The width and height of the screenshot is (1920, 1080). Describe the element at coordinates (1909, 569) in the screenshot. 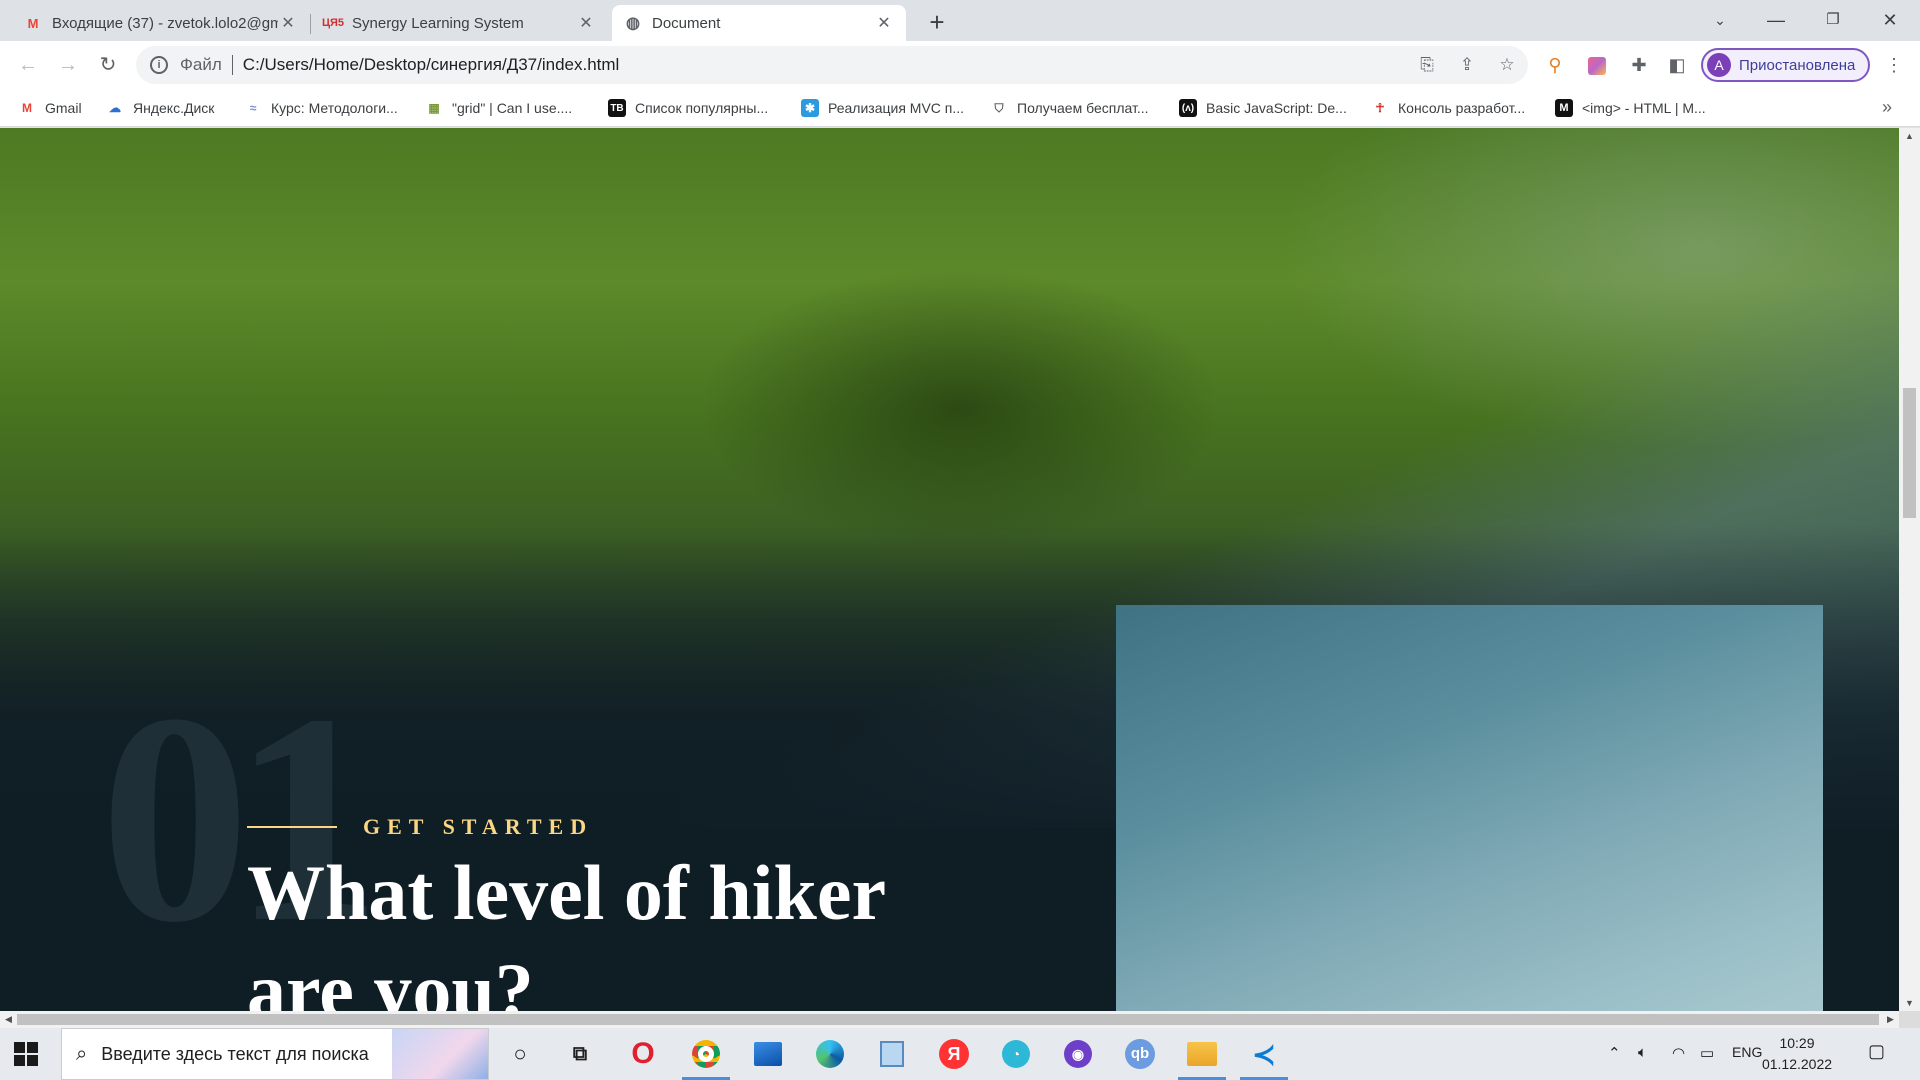

I see `vertical-scrollbar: ▲ ▼` at that location.